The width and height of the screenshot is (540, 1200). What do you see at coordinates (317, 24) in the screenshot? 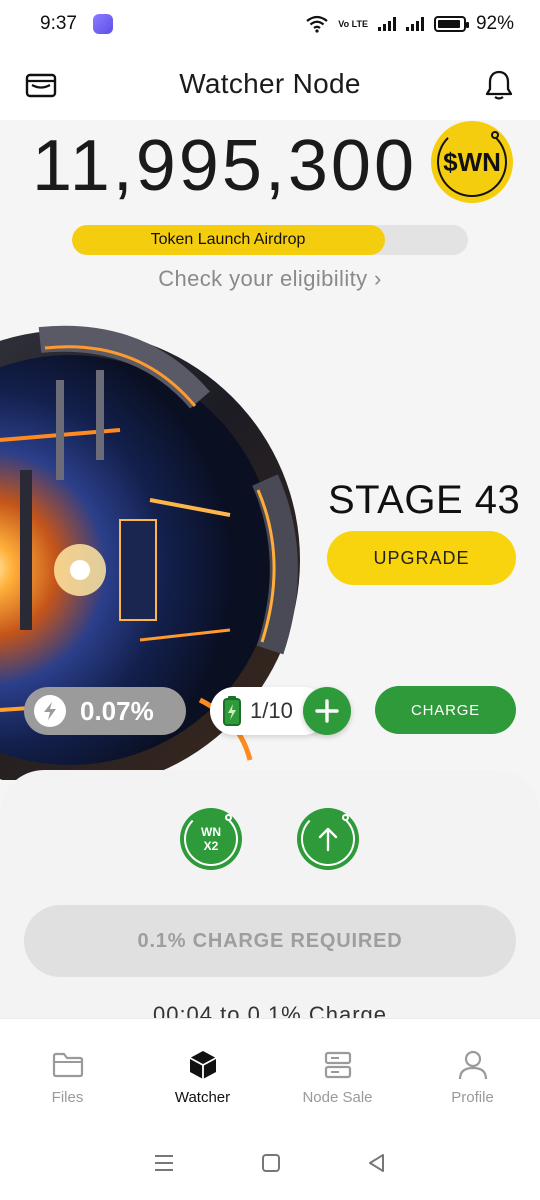
I see `wifi-icon` at bounding box center [317, 24].